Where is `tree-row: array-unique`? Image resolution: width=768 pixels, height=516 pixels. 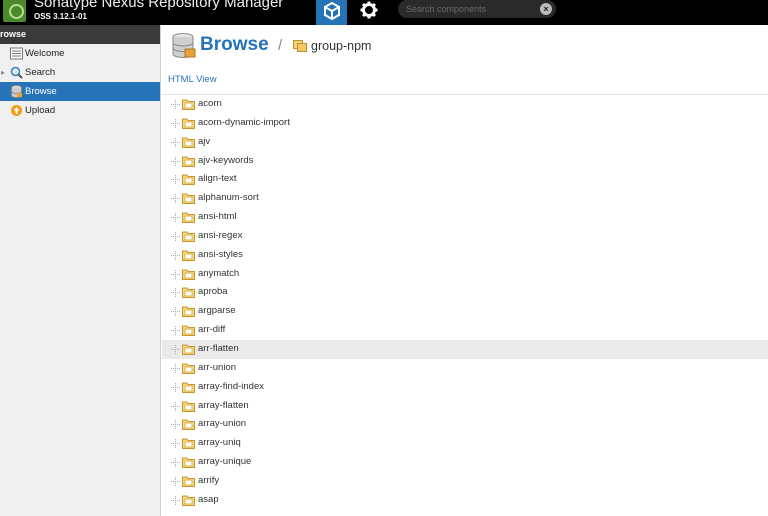 tree-row: array-unique is located at coordinates (465, 462).